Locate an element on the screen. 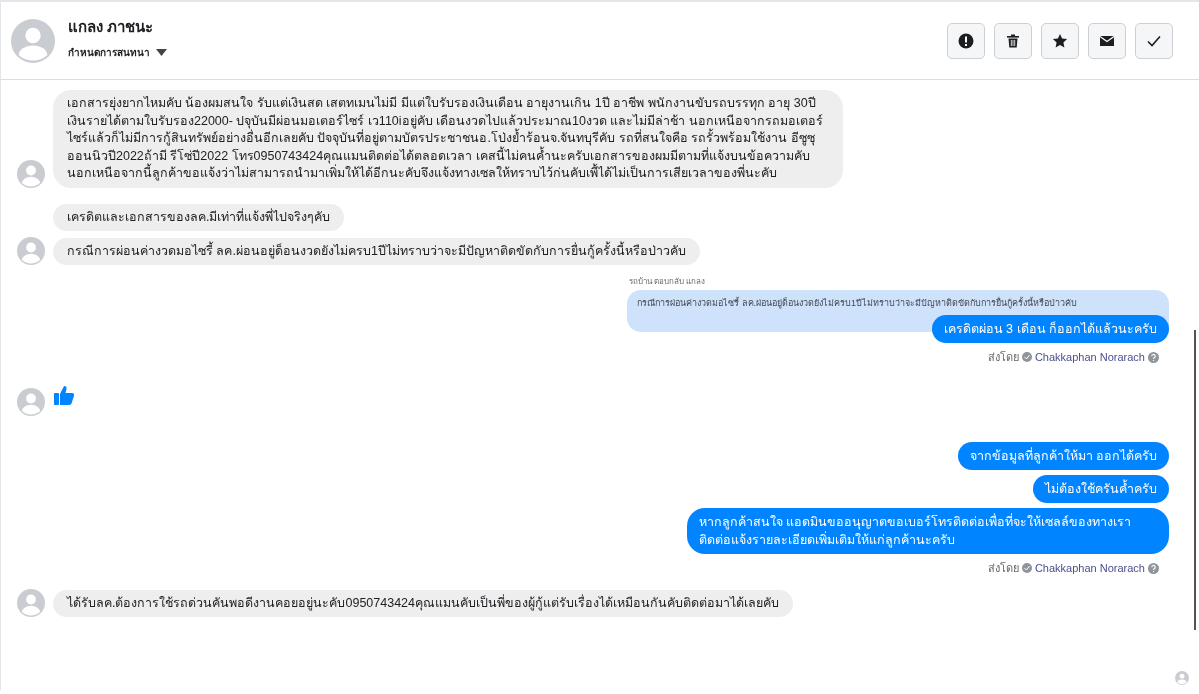  conversation-settings-link: กำหนดการสนทนา is located at coordinates (109, 52).